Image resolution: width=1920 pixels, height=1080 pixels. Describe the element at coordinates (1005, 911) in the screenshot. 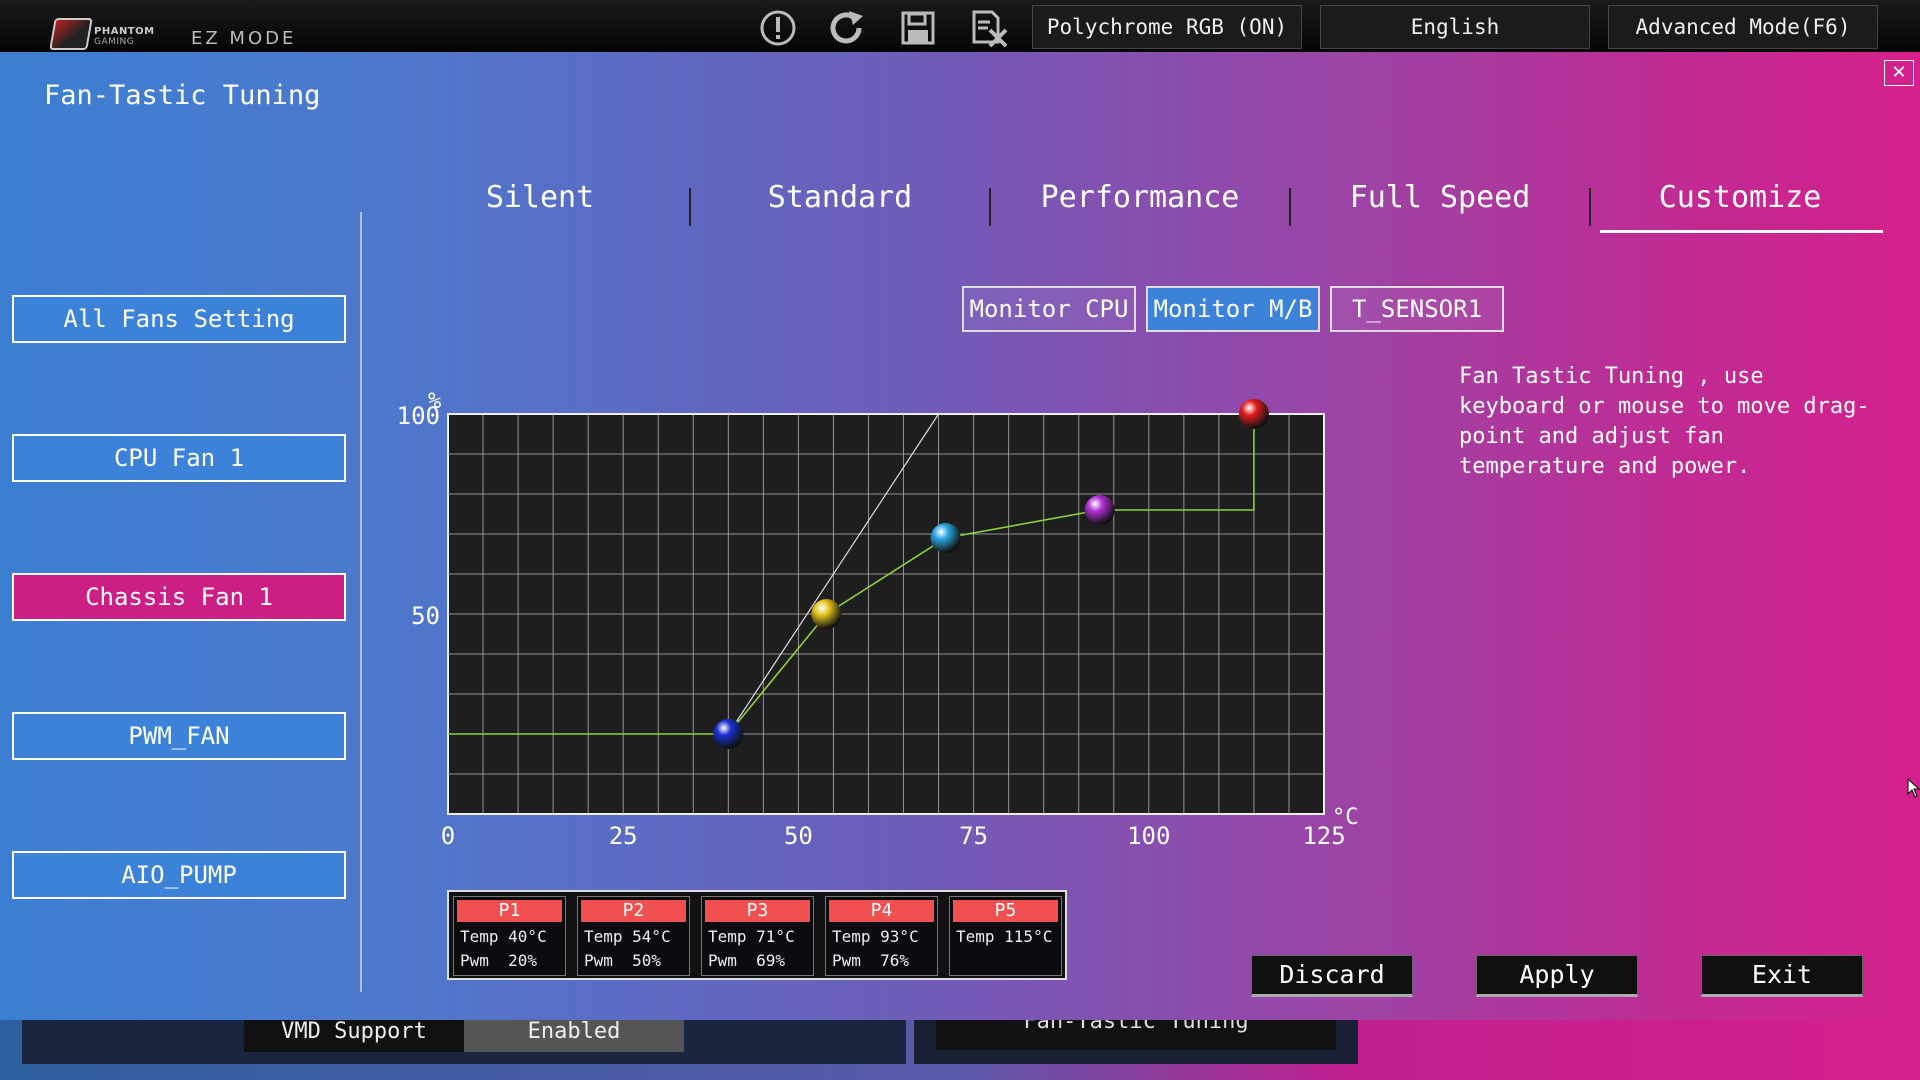

I see `point-name: P5` at that location.